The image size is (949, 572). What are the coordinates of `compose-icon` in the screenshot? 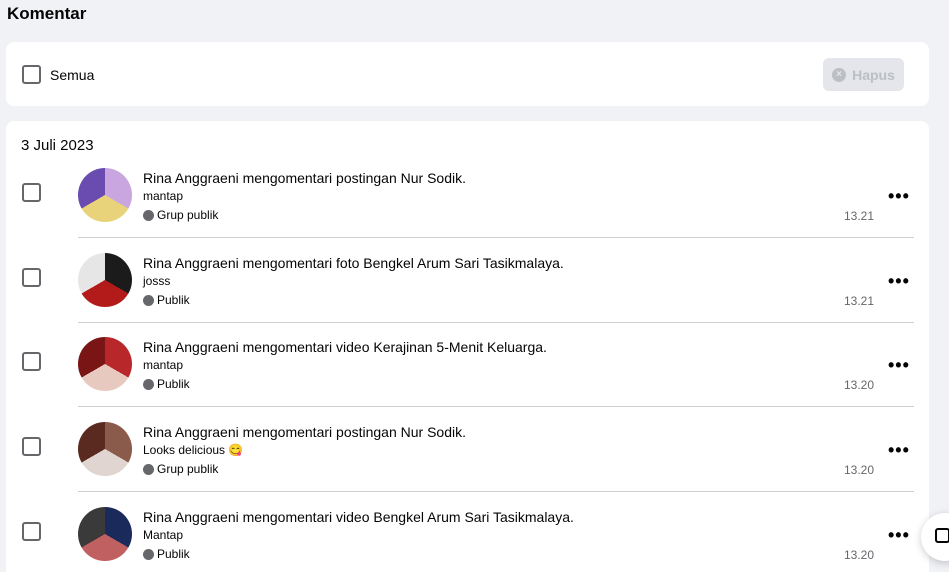 It's located at (942, 535).